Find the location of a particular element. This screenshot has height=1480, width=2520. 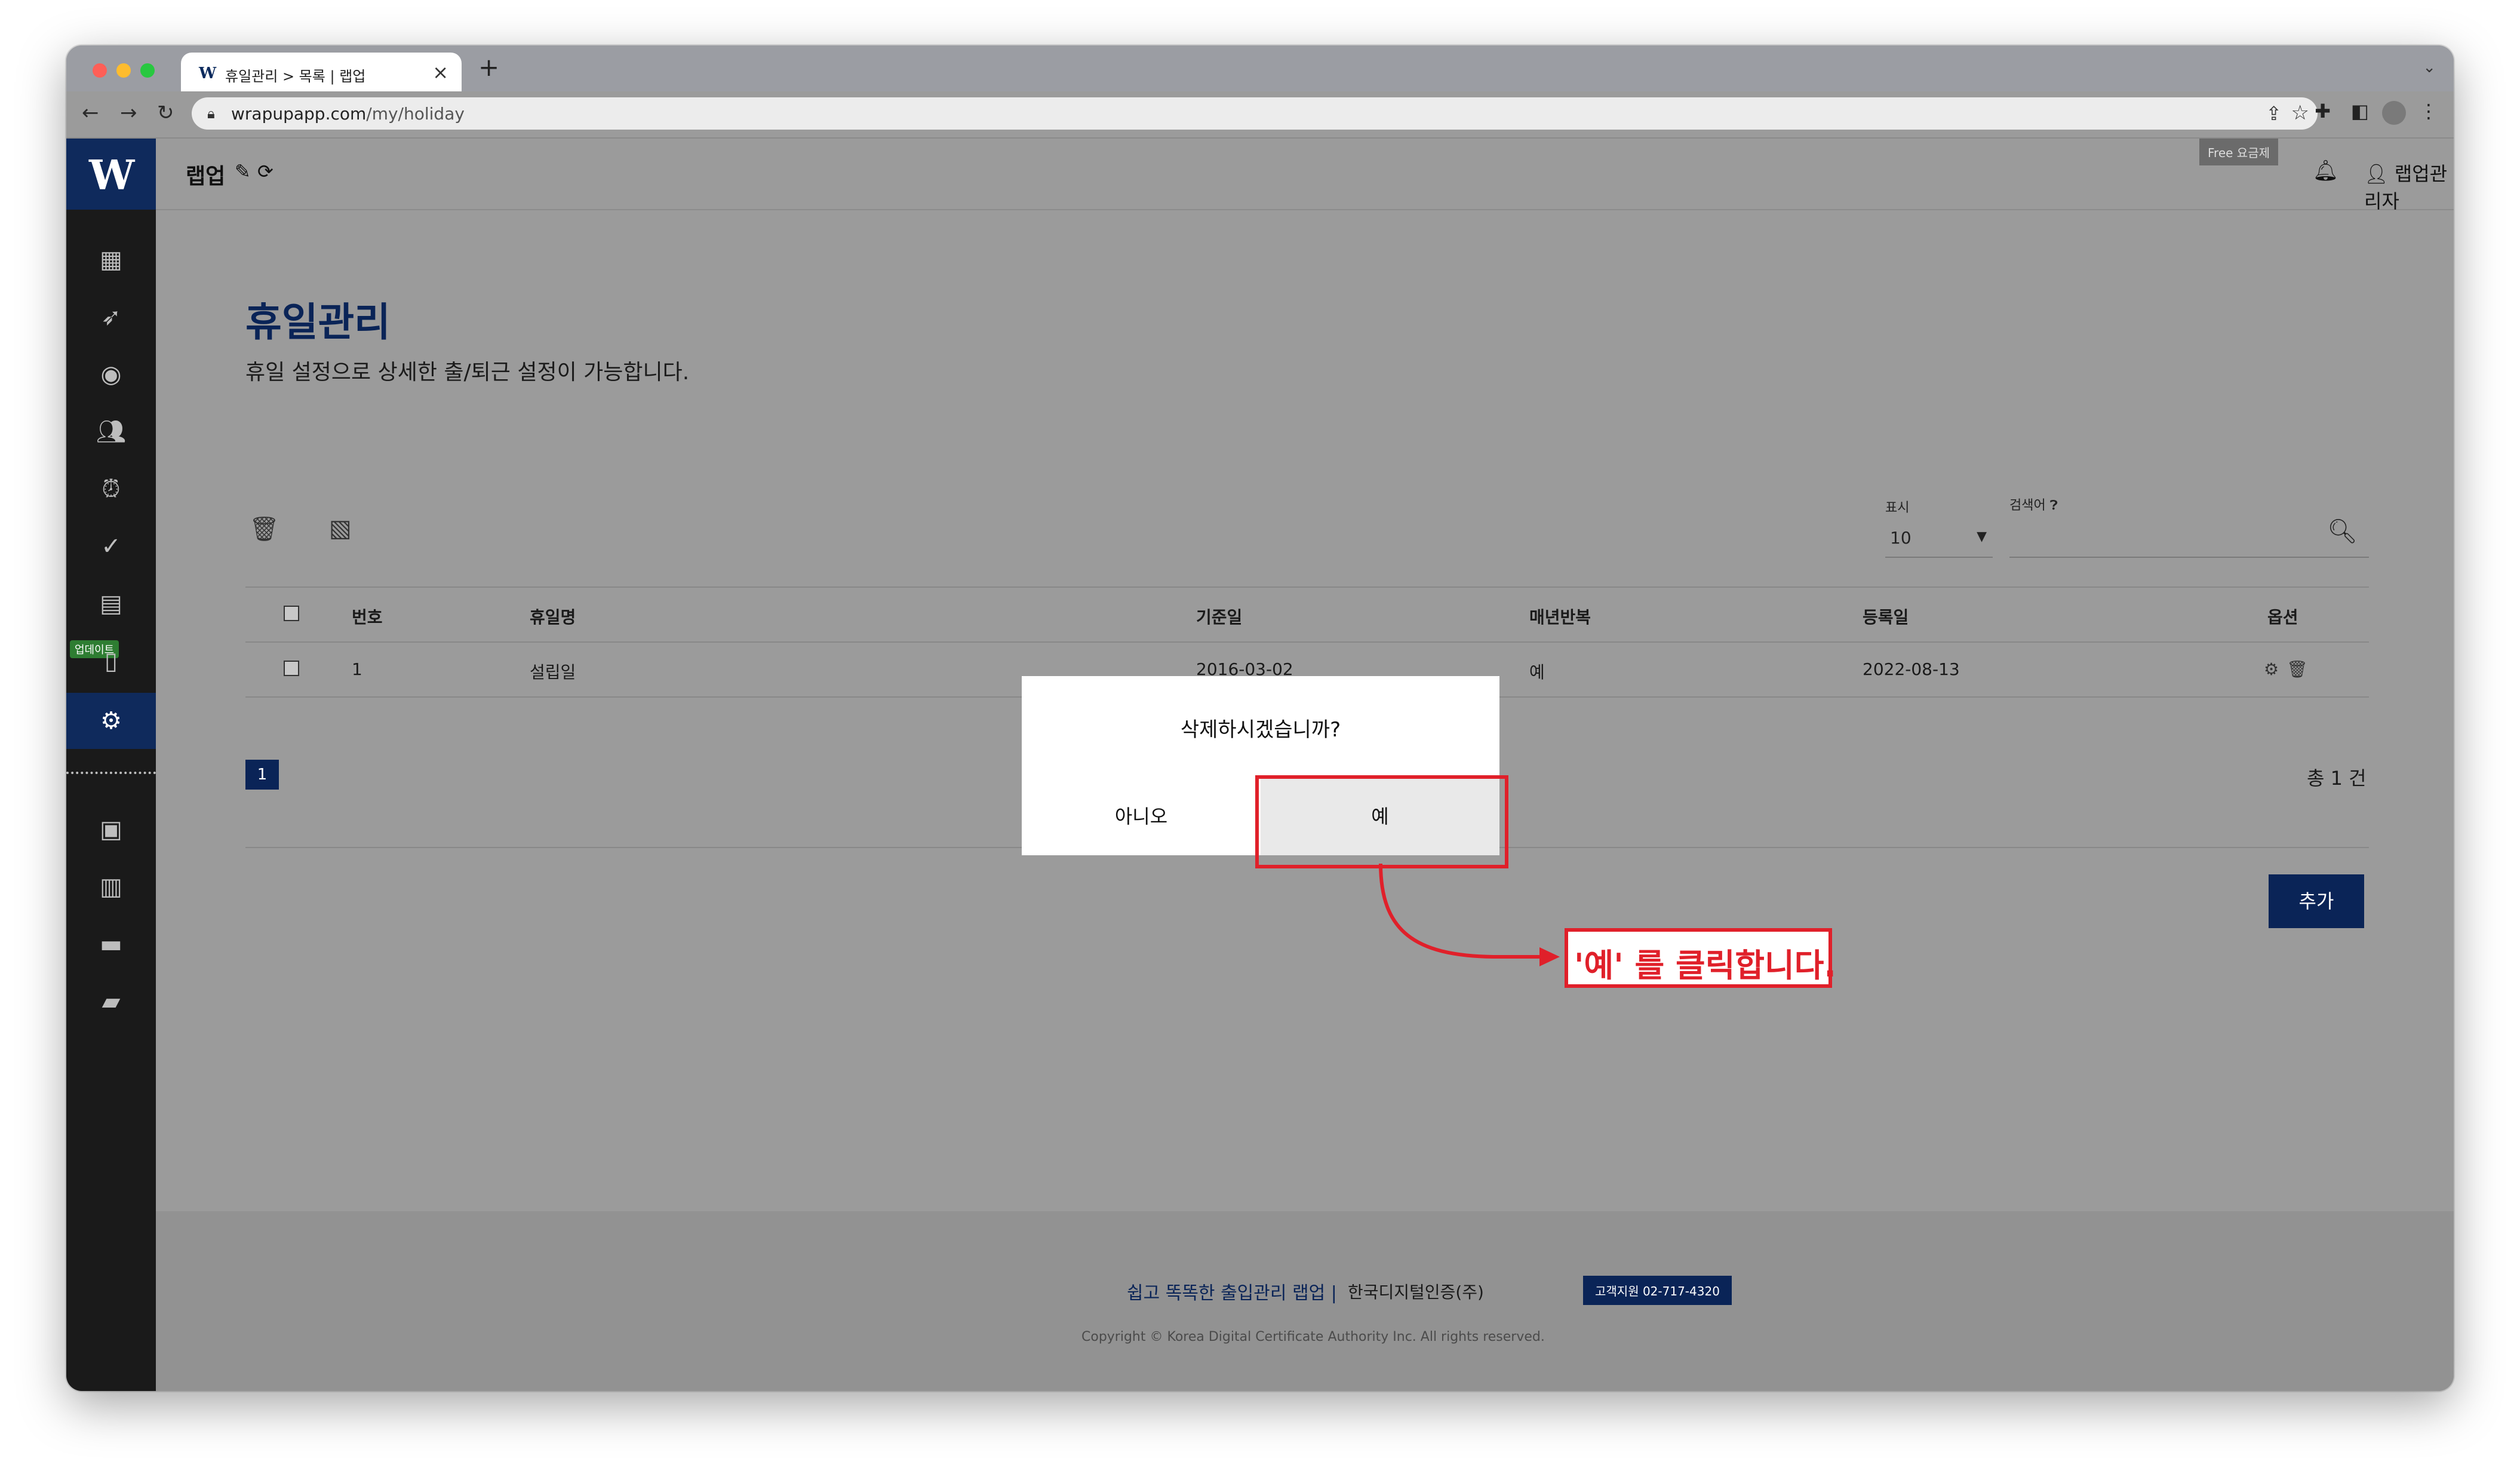

callout-text: '예' 를 클릭합니다. is located at coordinates (1705, 965).